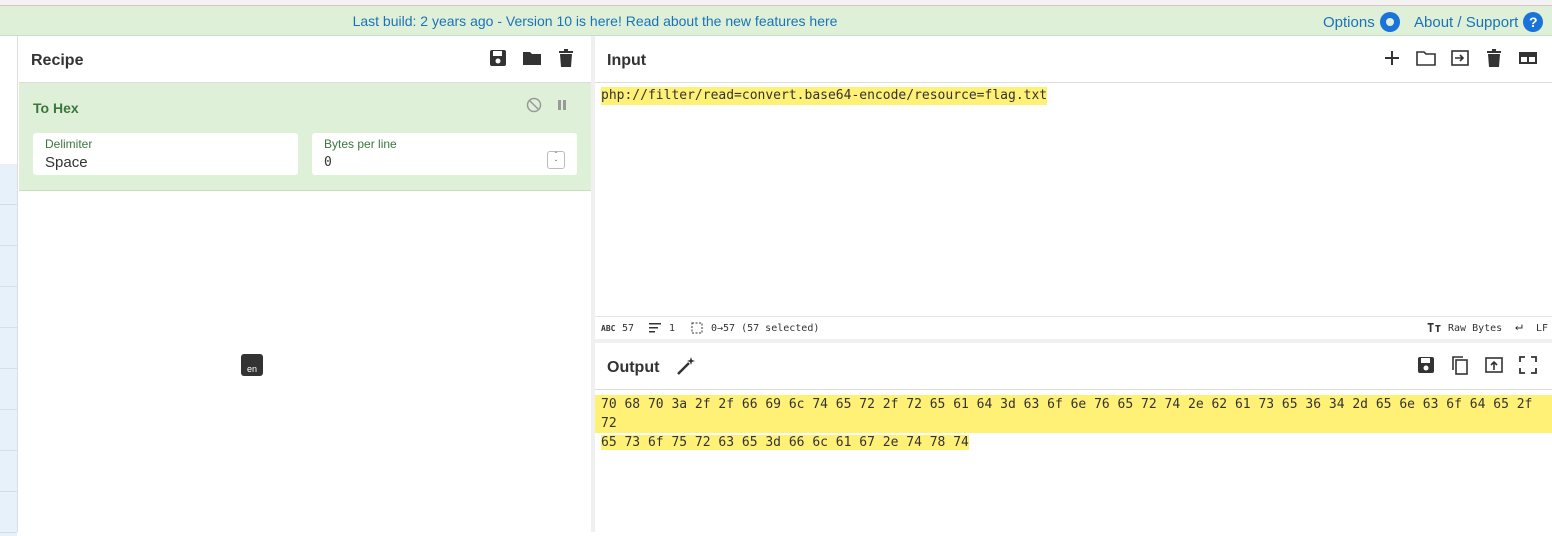 This screenshot has height=536, width=1552. I want to click on output-title: Output, so click(633, 367).